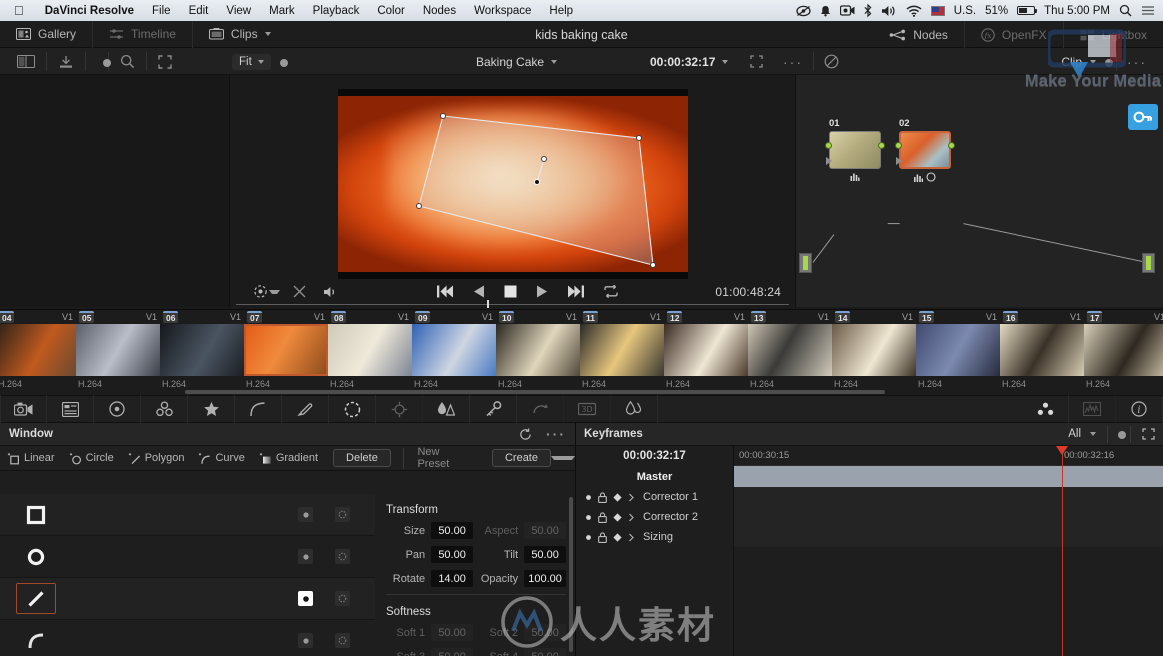  I want to click on timeline-tab: Timeline, so click(142, 34).